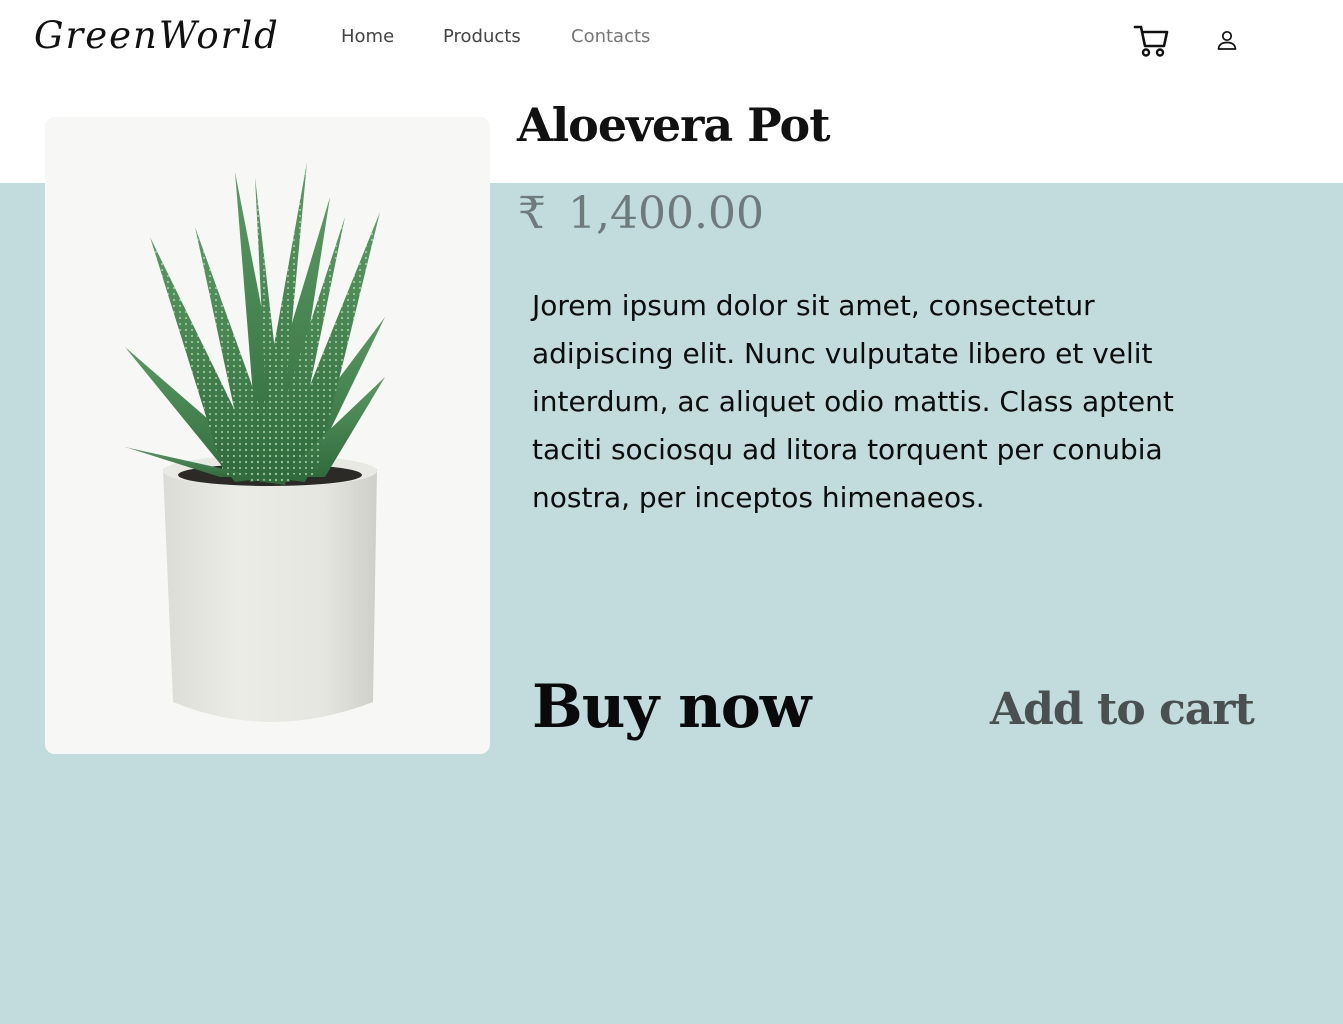  What do you see at coordinates (532, 213) in the screenshot?
I see `currency-symbol: ₹` at bounding box center [532, 213].